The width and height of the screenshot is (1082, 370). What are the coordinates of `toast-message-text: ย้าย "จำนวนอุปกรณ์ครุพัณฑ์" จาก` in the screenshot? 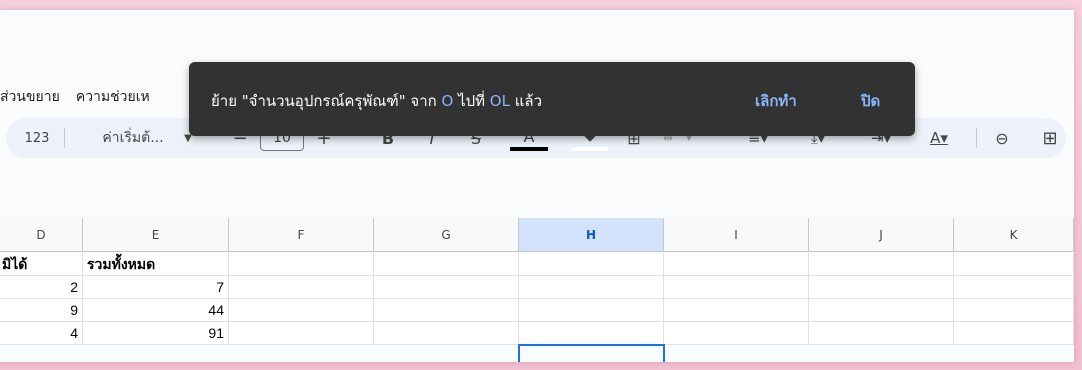 It's located at (326, 101).